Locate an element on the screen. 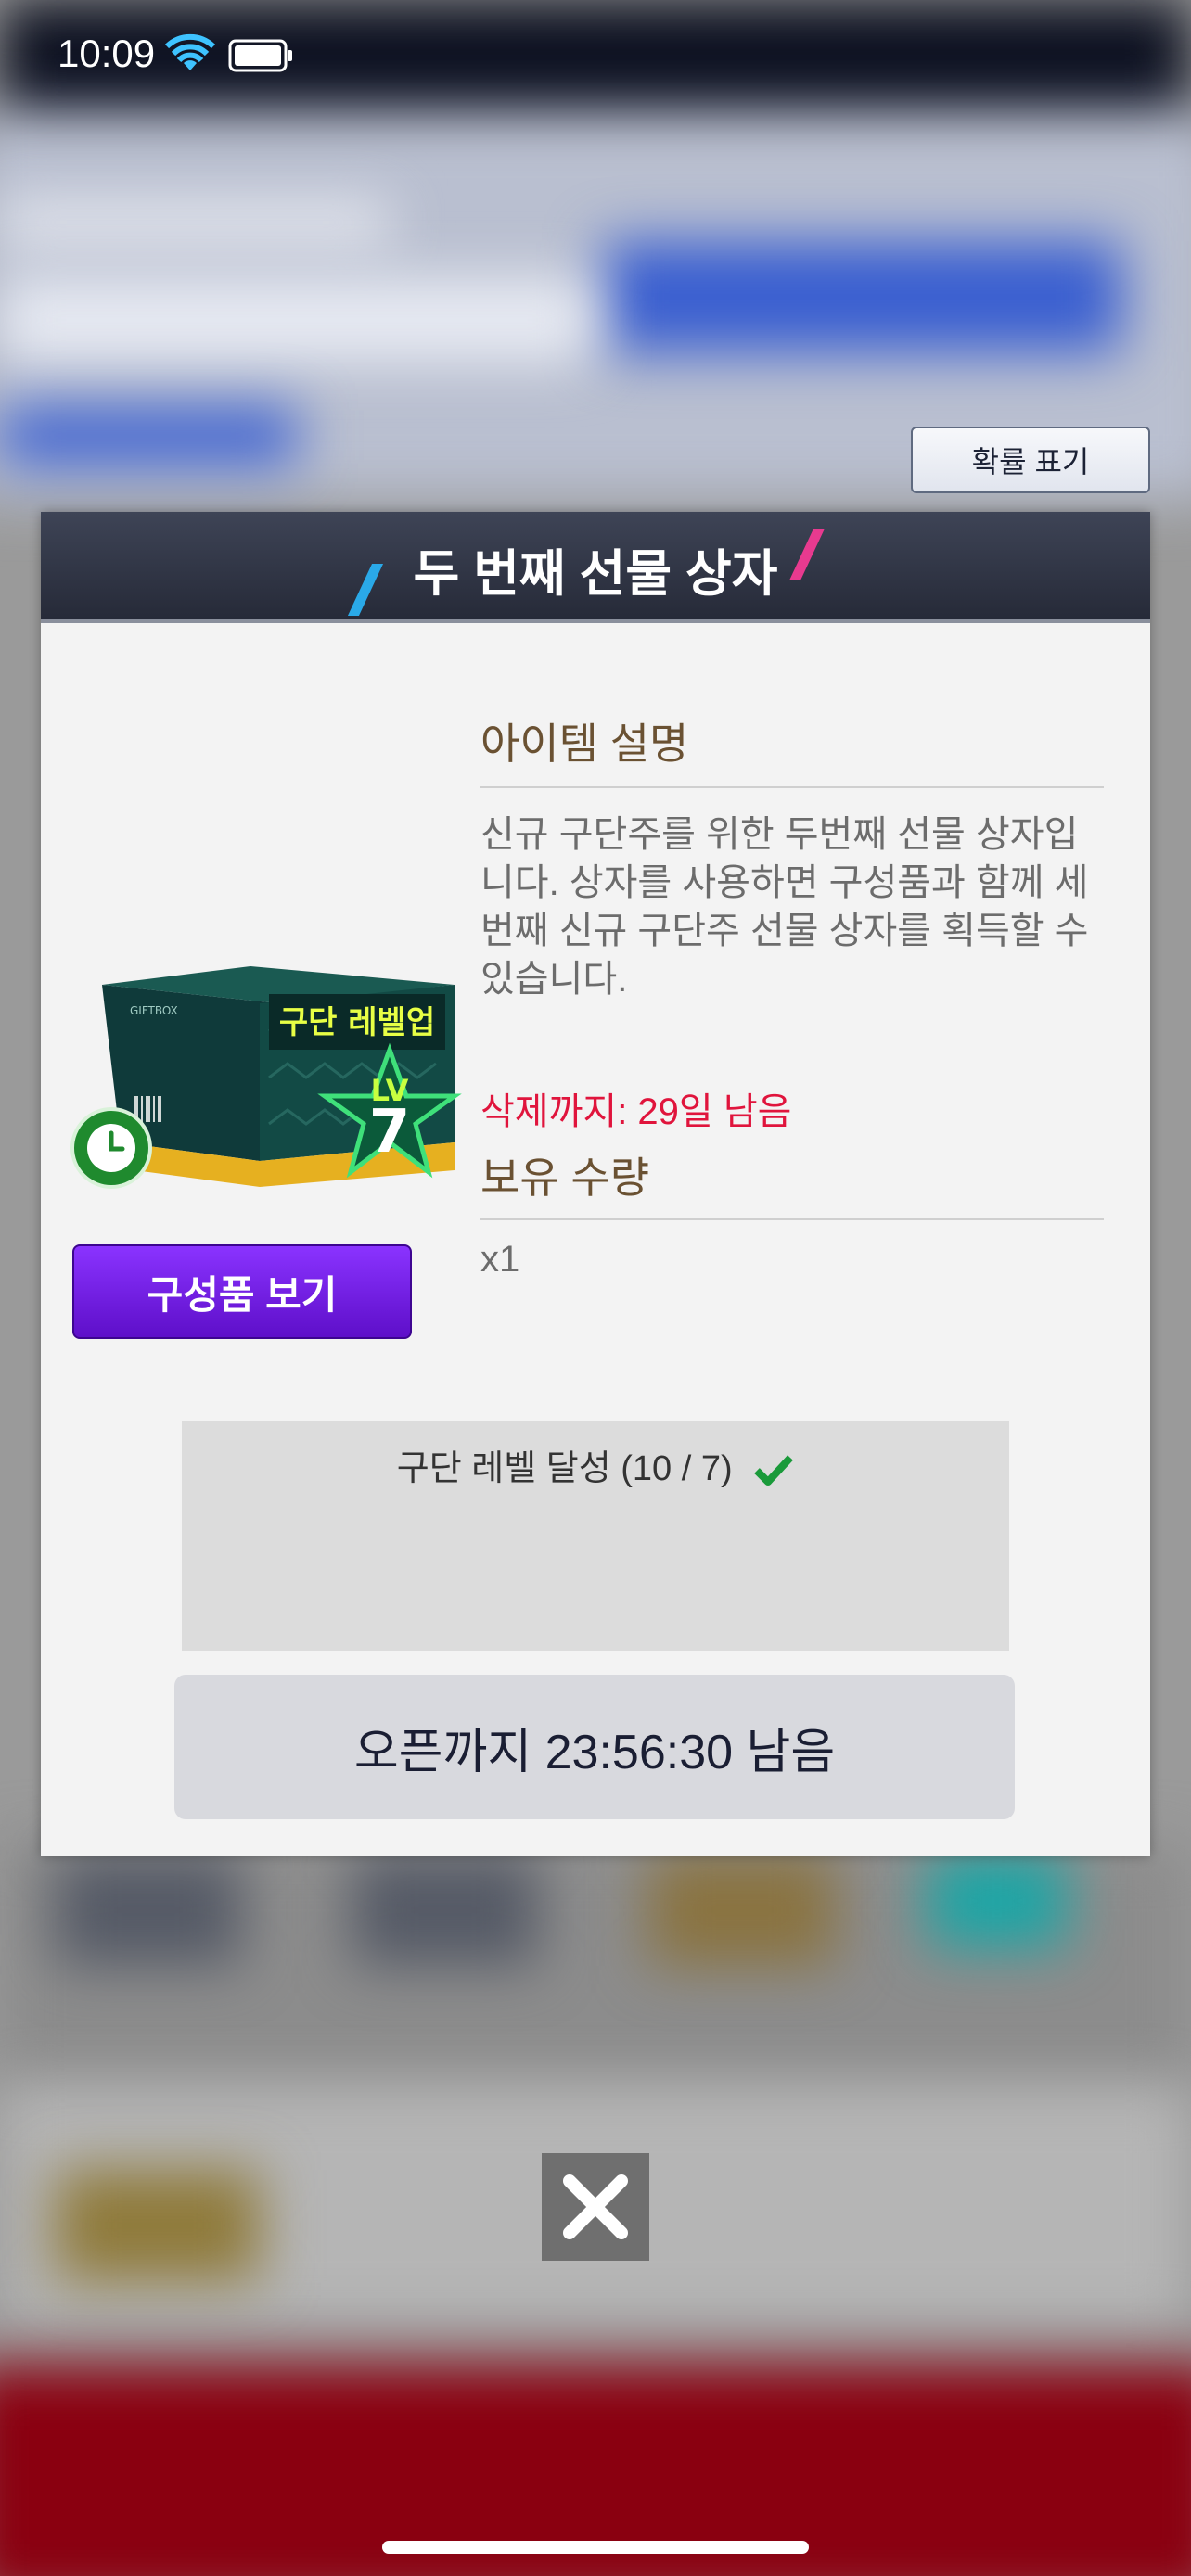 This screenshot has width=1191, height=2576. close-icon is located at coordinates (595, 2206).